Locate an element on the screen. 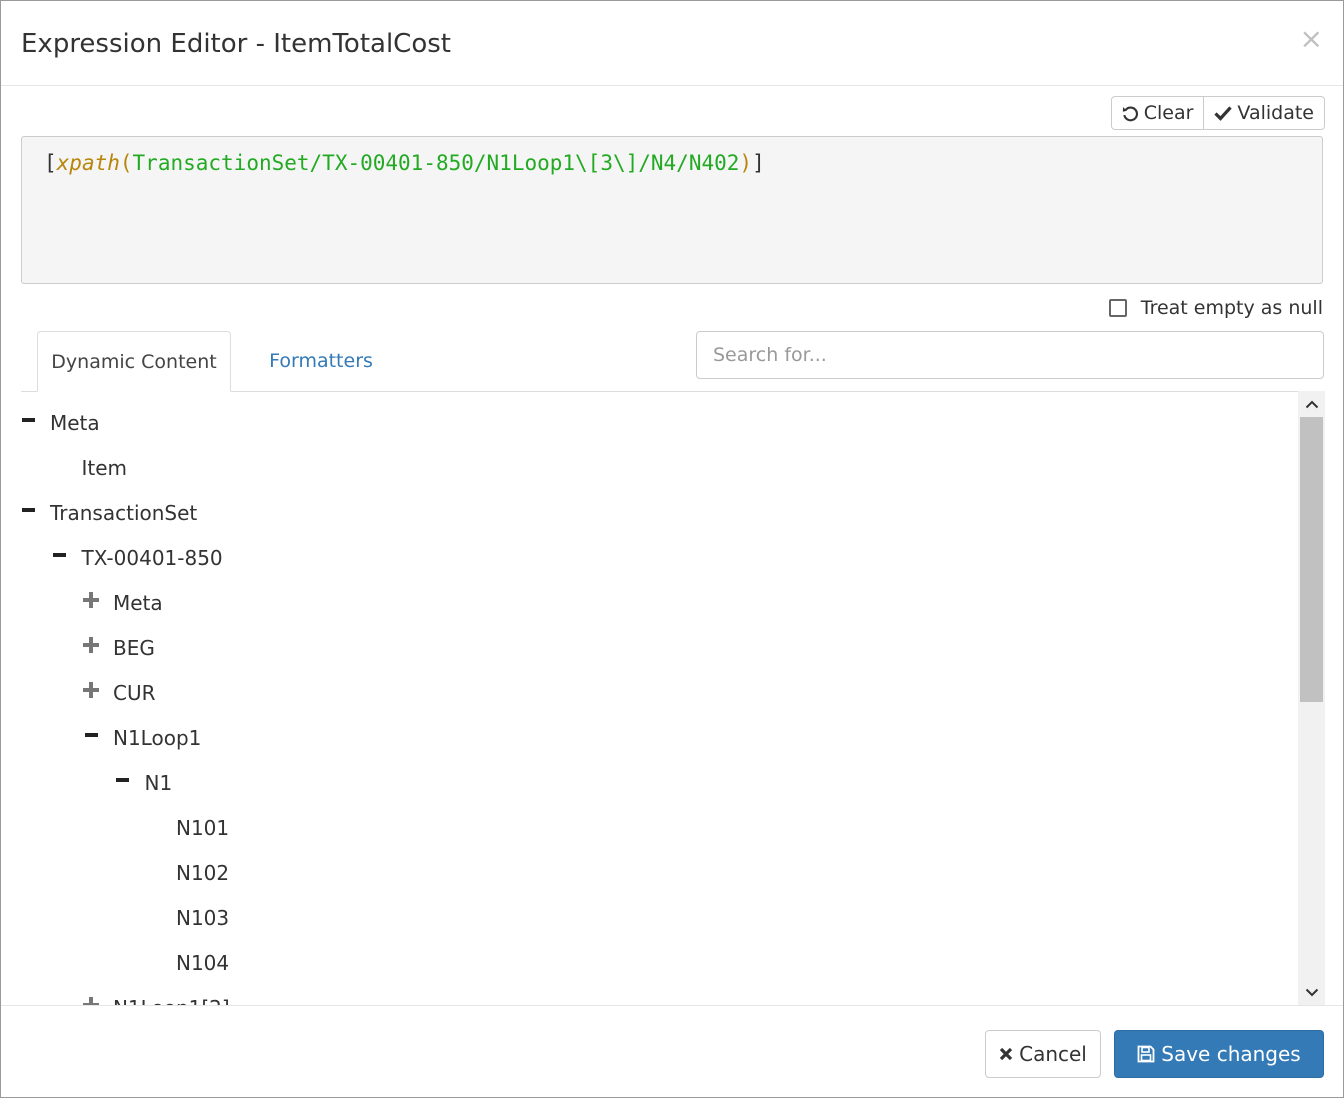  clear-label: Clear is located at coordinates (1168, 113).